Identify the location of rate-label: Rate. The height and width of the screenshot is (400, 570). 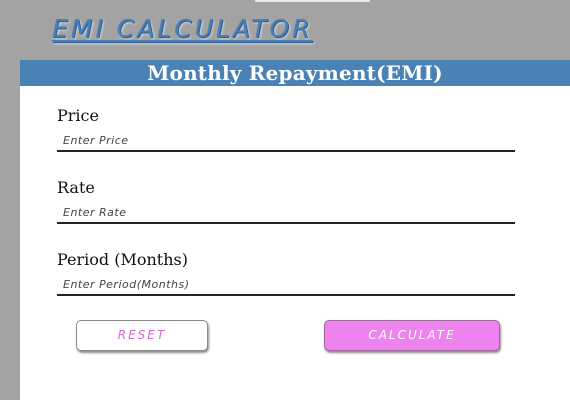
(76, 187).